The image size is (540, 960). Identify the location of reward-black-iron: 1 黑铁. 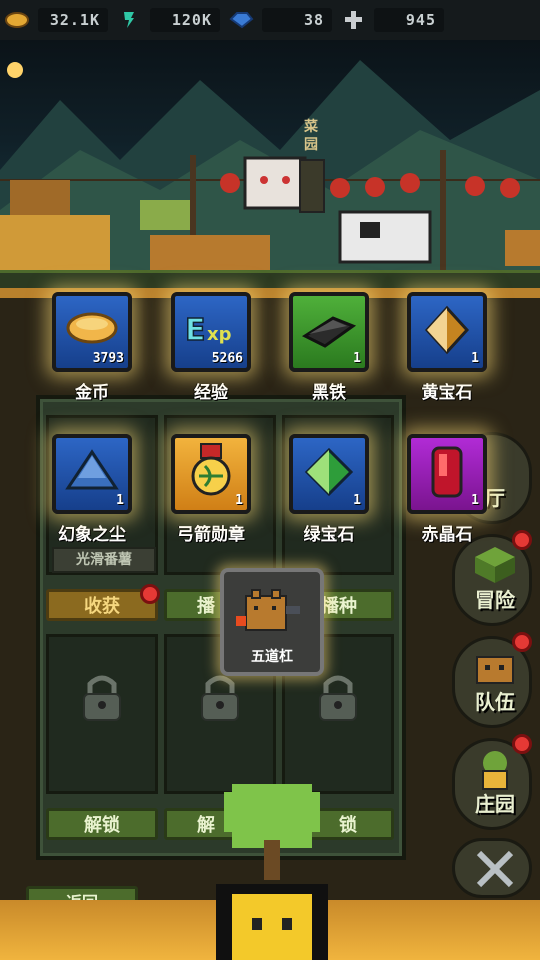
(329, 347).